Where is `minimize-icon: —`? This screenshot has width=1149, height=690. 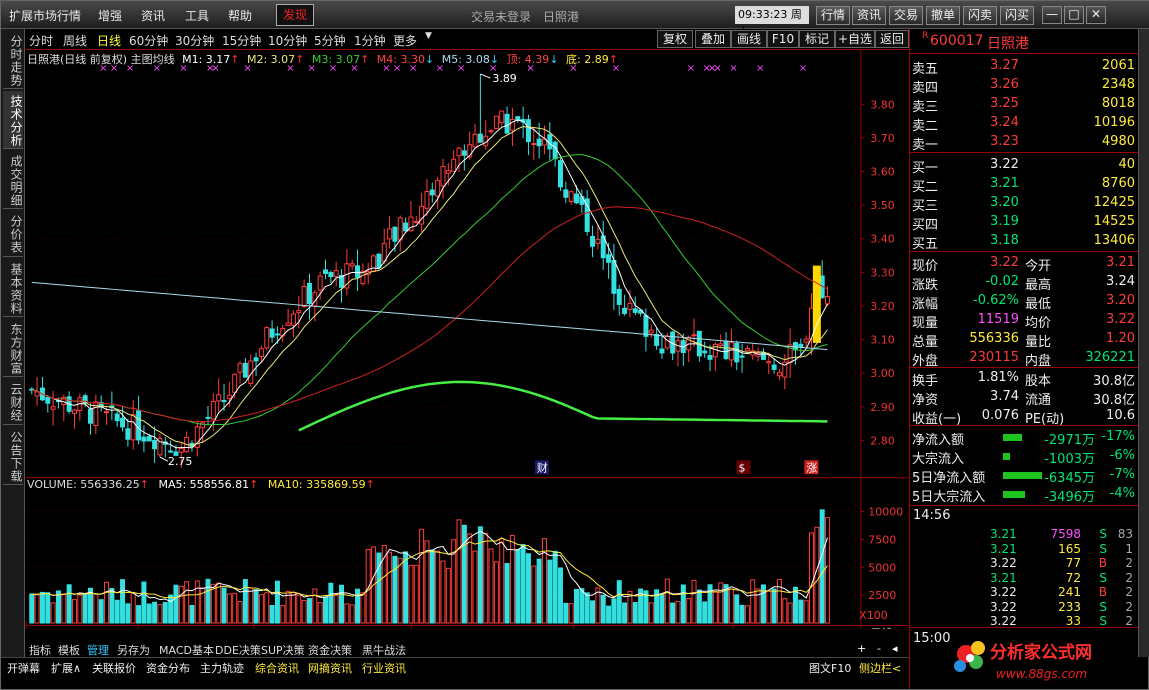
minimize-icon: — is located at coordinates (1052, 15).